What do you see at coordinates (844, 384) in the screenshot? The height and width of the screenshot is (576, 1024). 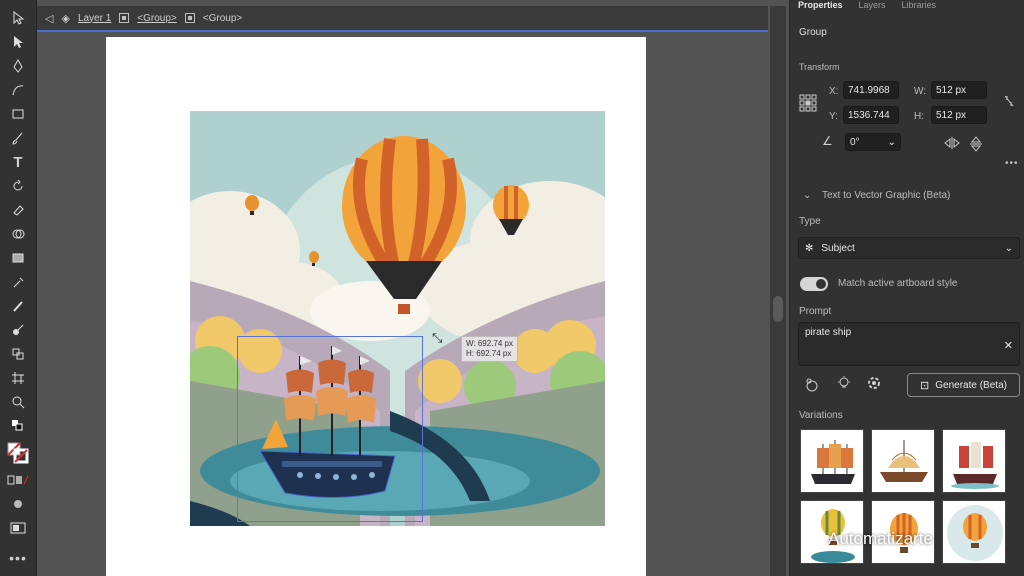 I see `lightbulb-icon` at bounding box center [844, 384].